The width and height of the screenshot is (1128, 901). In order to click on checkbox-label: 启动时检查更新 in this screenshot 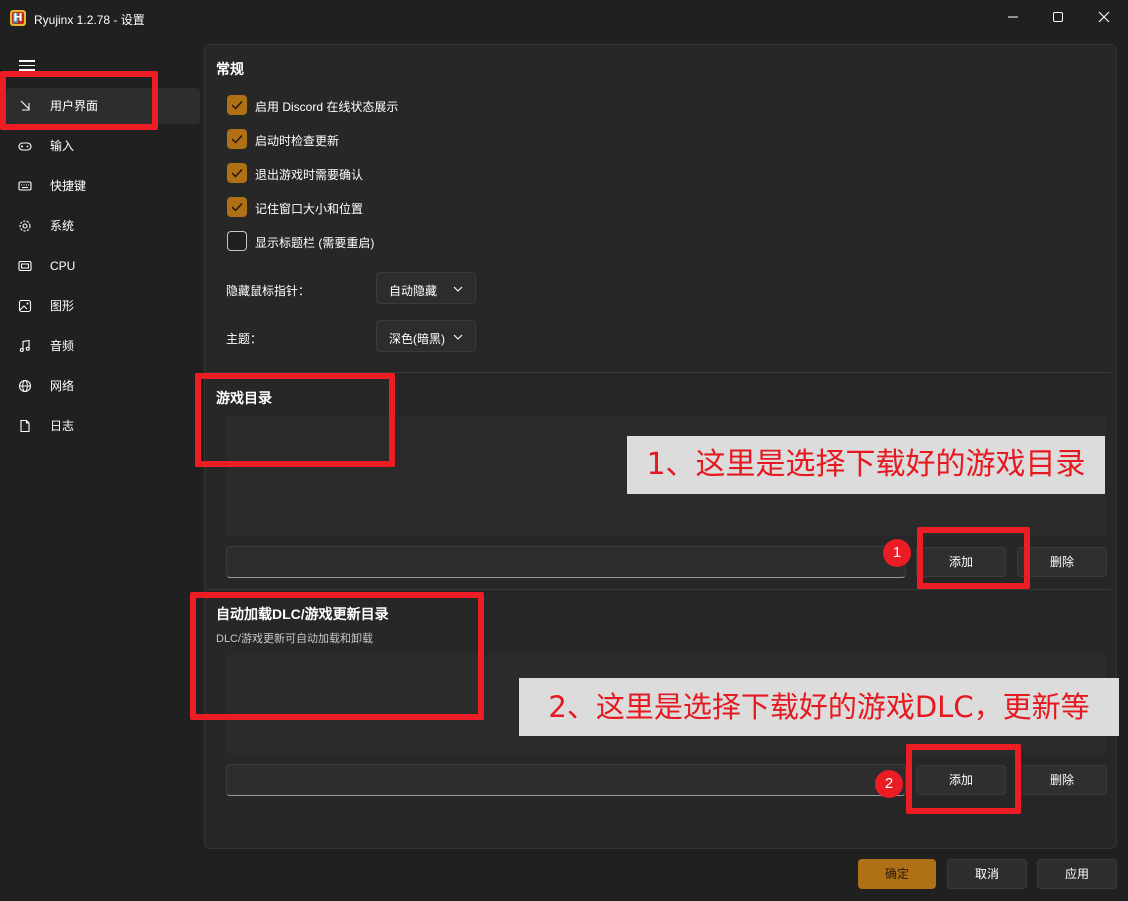, I will do `click(297, 141)`.